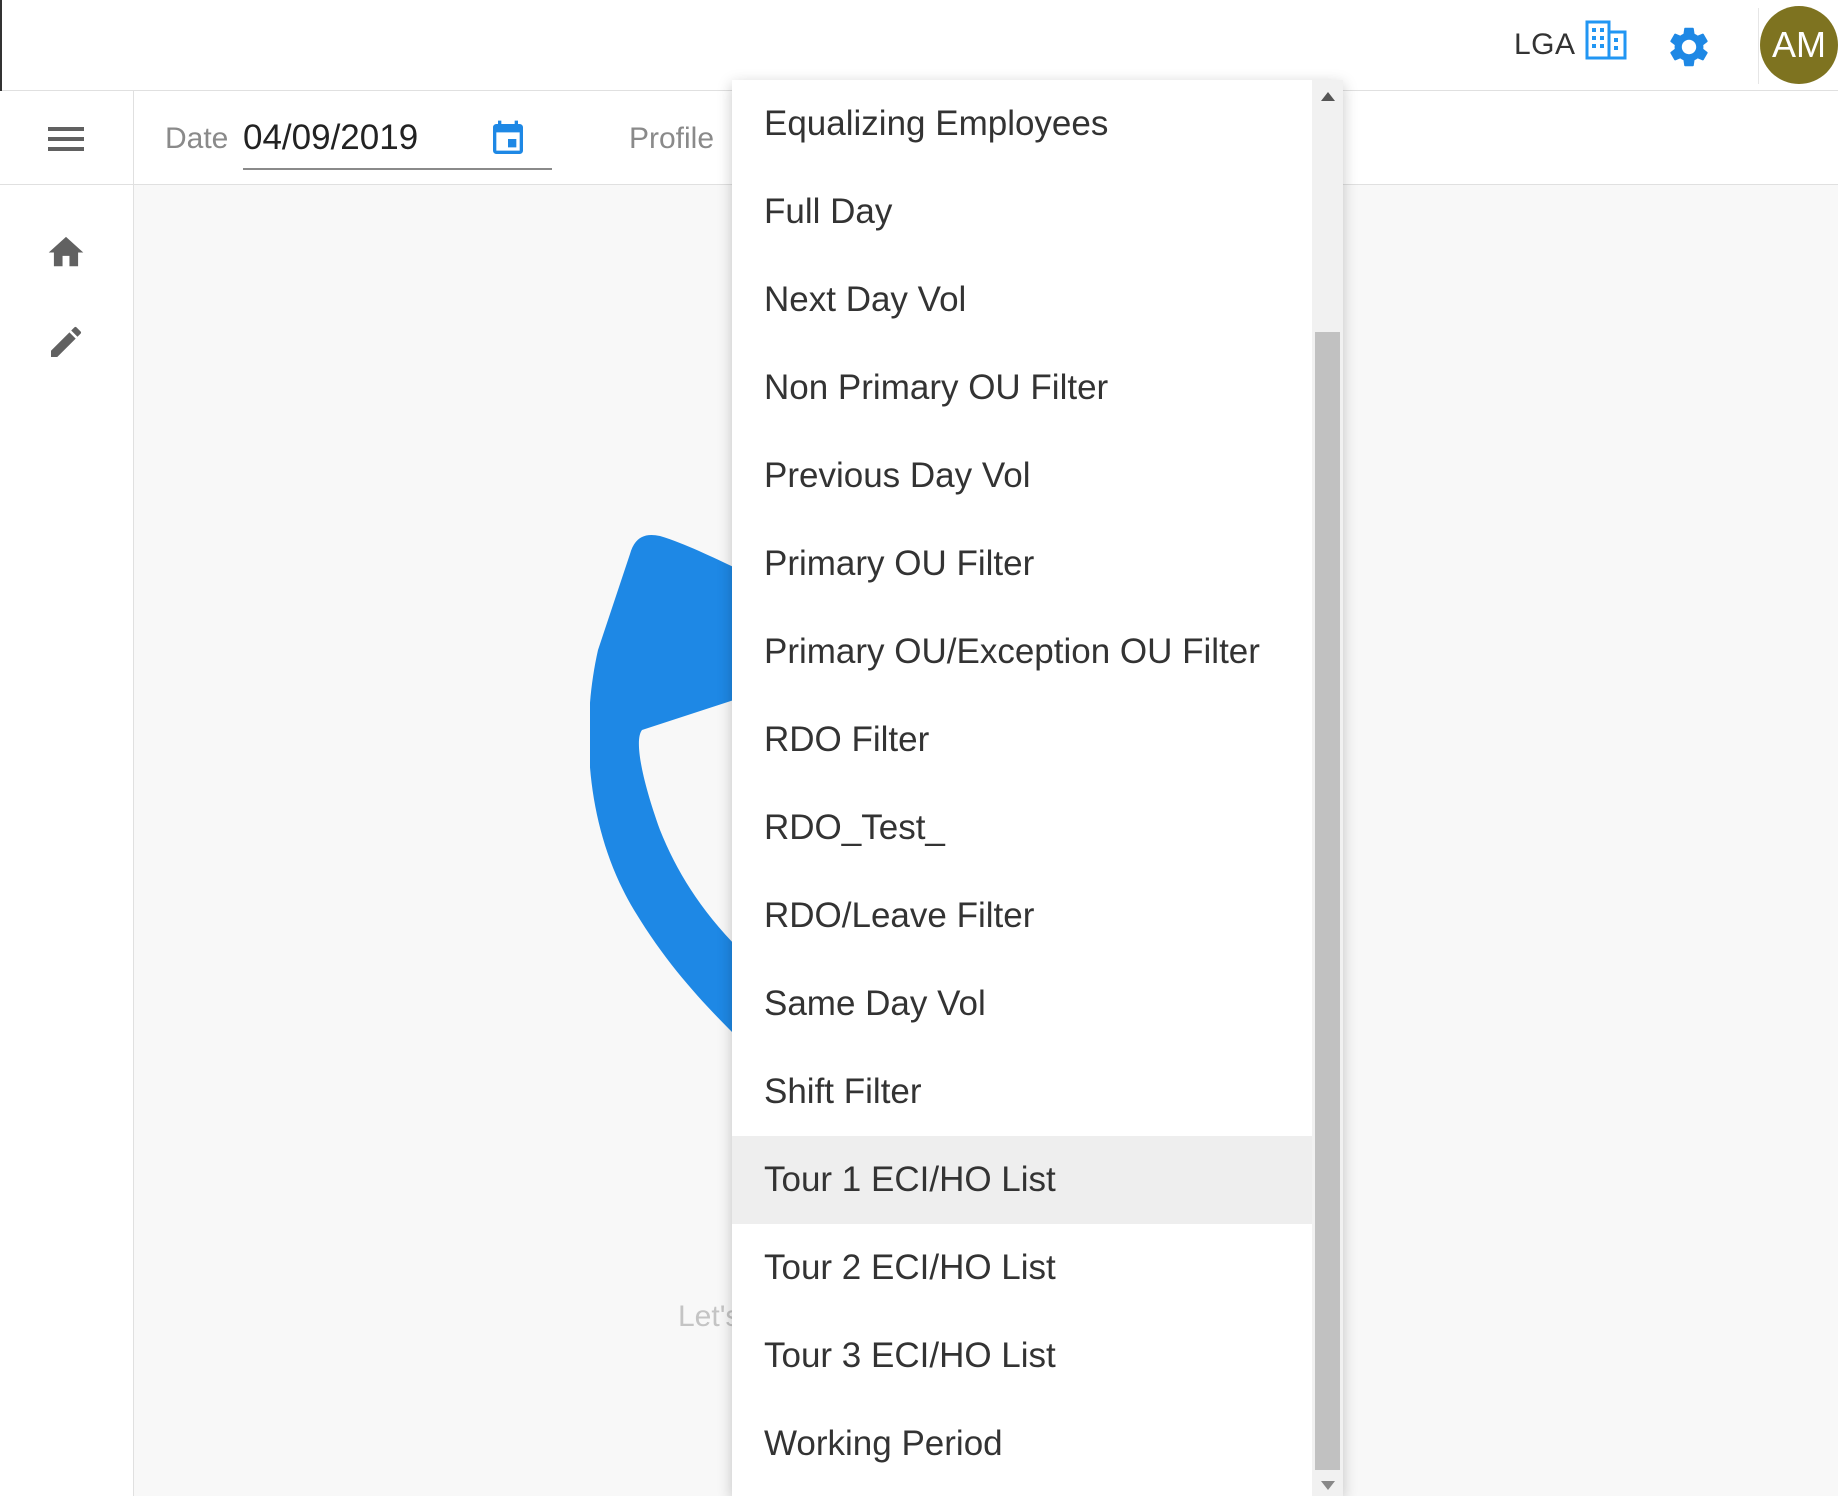  I want to click on date-value: 04/09/2019, so click(330, 138).